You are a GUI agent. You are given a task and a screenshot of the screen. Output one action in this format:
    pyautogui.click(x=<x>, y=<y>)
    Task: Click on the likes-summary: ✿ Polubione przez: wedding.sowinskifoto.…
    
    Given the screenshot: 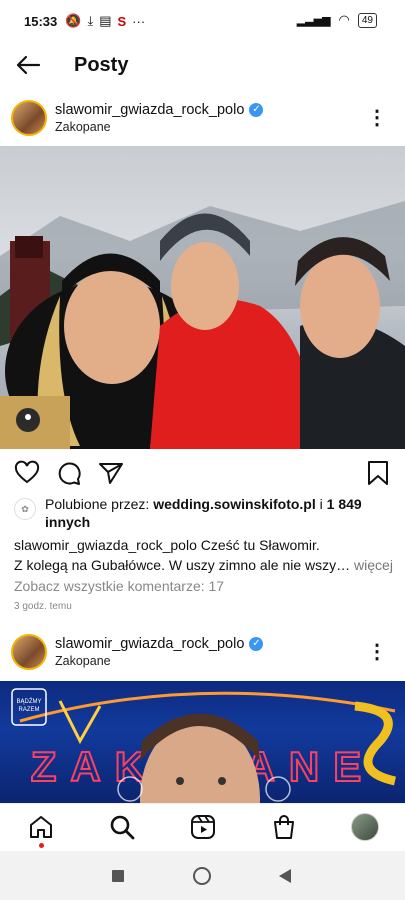 What is the action you would take?
    pyautogui.click(x=204, y=513)
    